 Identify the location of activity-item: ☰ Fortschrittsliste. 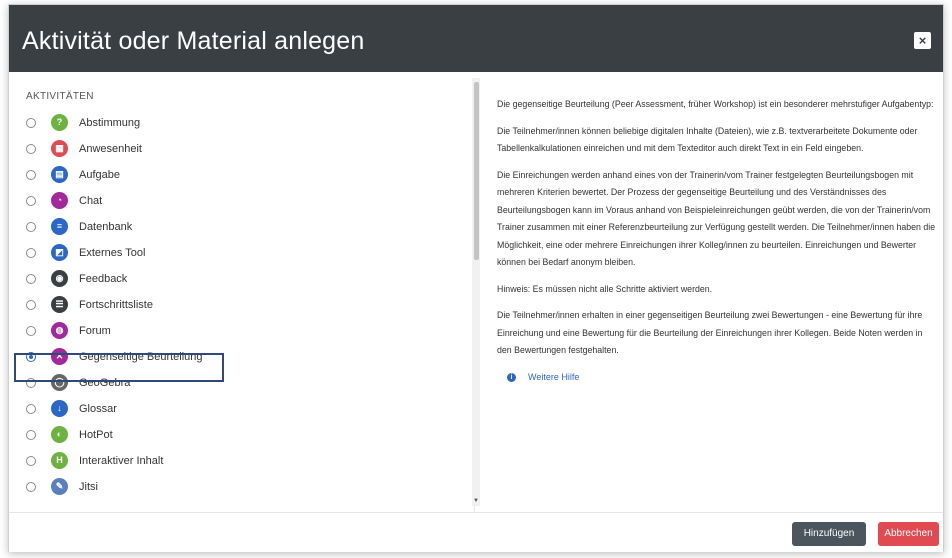
(243, 305).